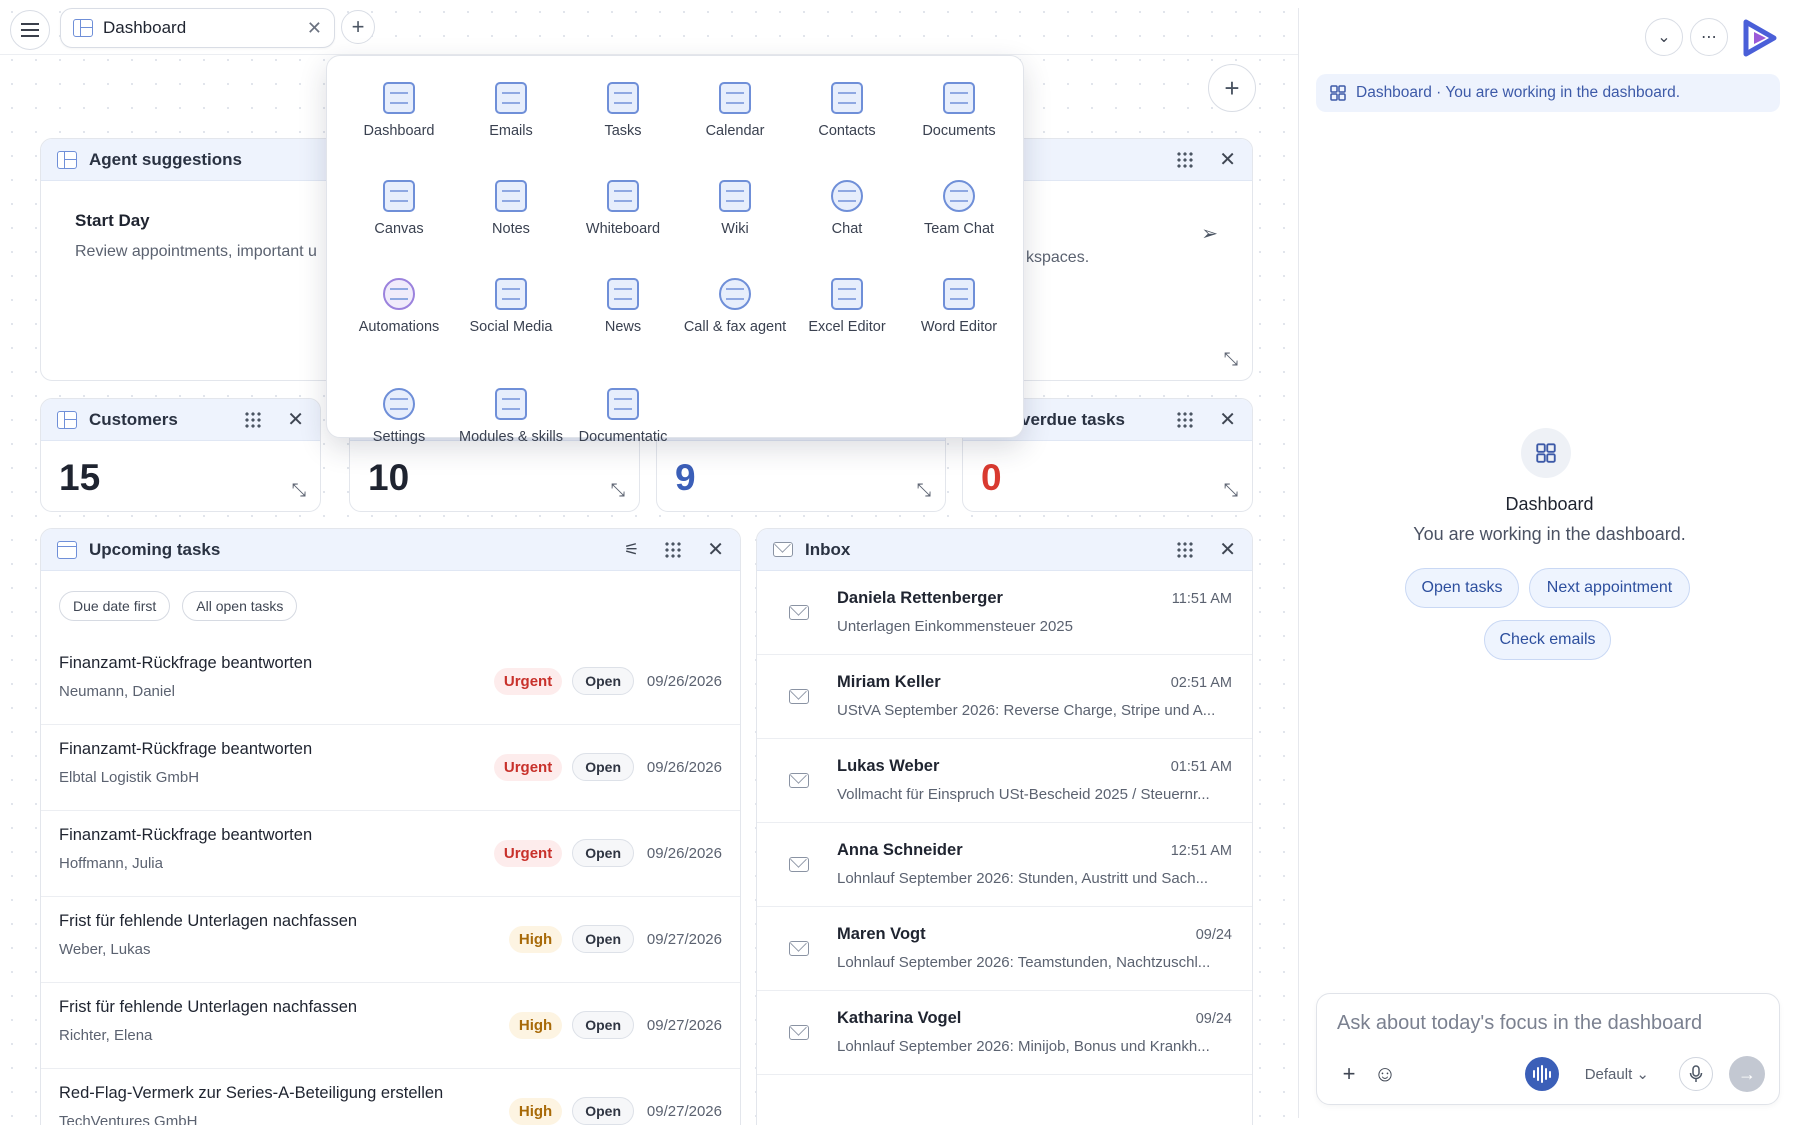  I want to click on app-team-chat: Team Chat, so click(959, 223).